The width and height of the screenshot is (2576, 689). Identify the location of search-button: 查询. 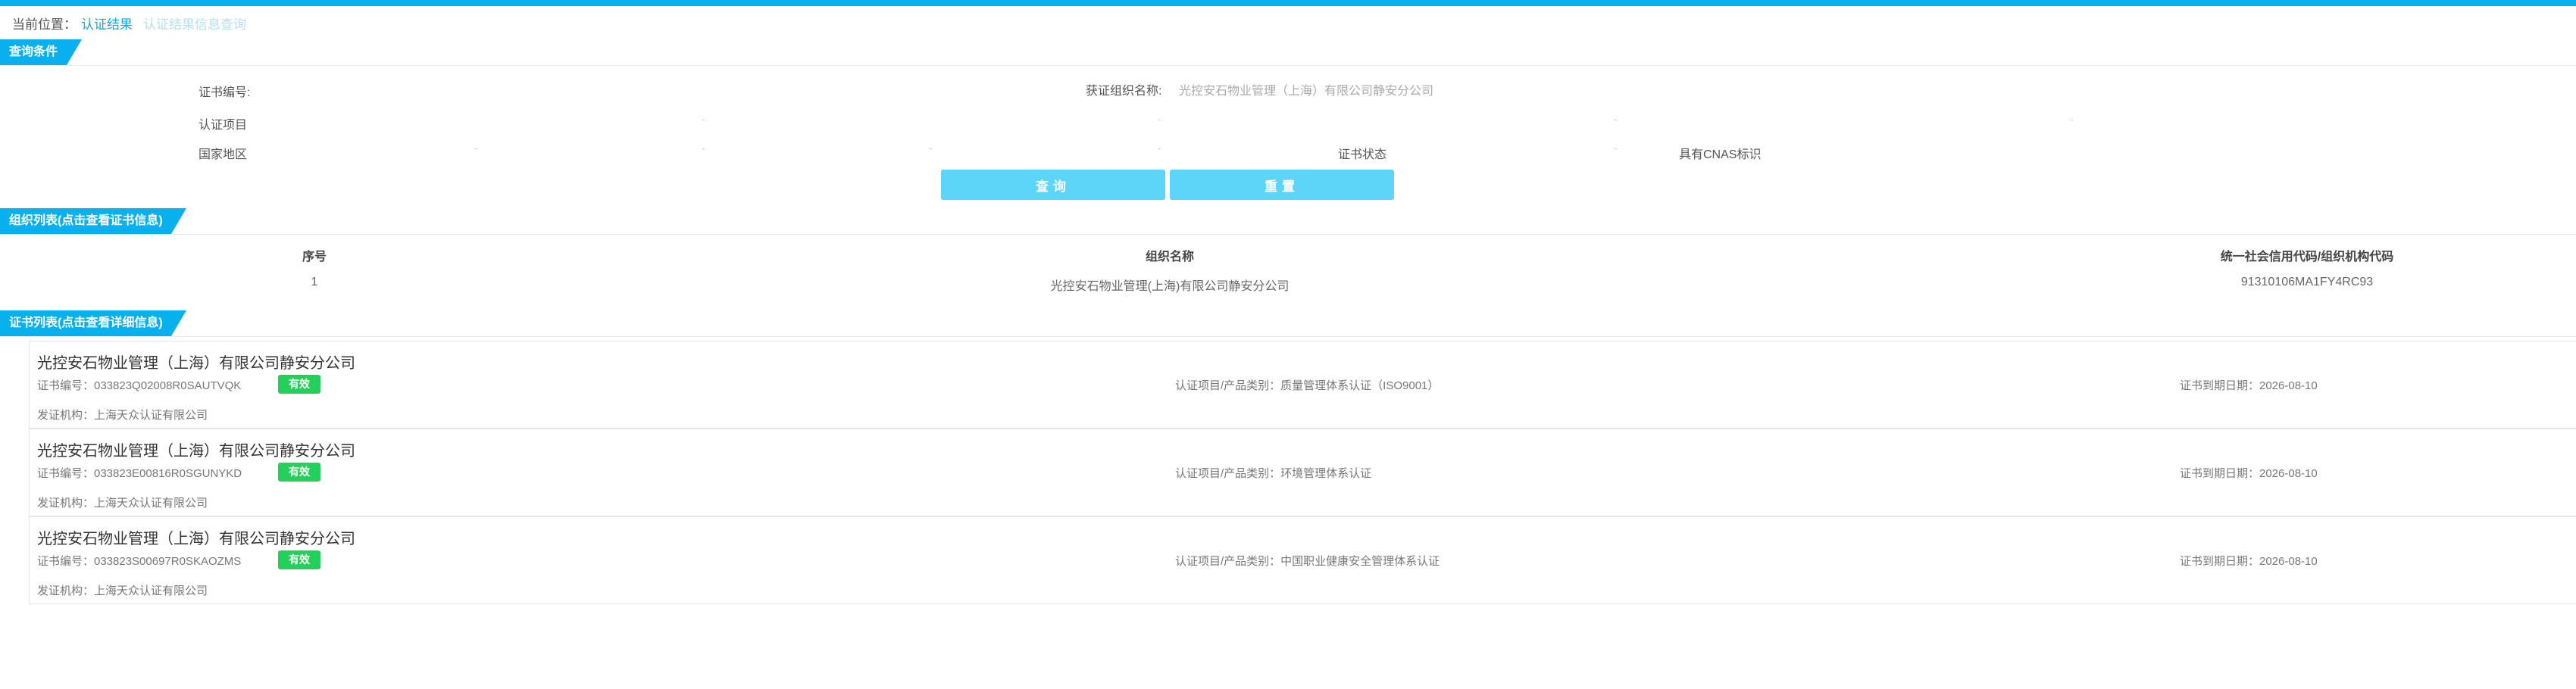
(1053, 185).